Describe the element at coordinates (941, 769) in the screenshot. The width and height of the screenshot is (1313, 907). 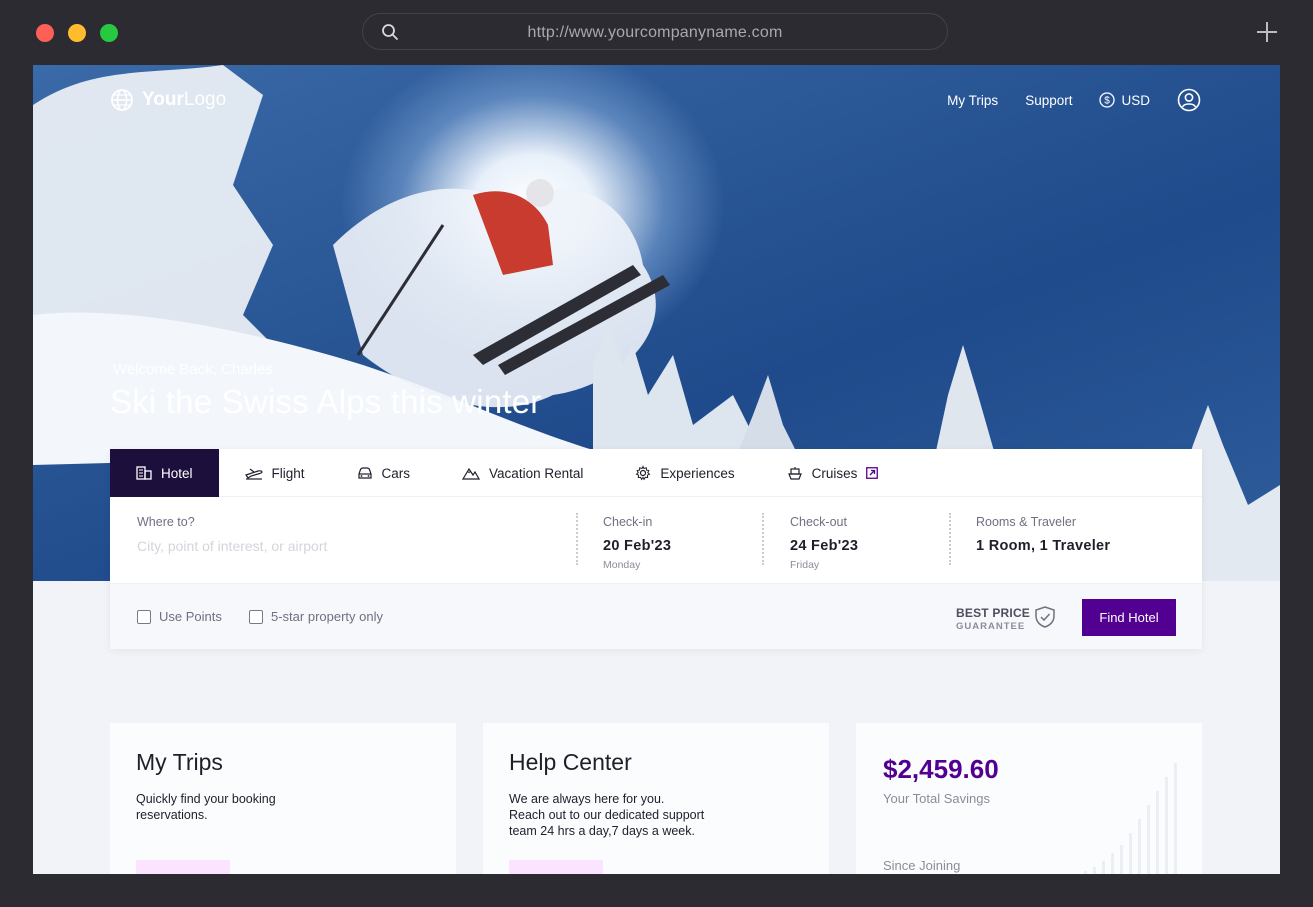
I see `savings-amount: $2,459.60` at that location.